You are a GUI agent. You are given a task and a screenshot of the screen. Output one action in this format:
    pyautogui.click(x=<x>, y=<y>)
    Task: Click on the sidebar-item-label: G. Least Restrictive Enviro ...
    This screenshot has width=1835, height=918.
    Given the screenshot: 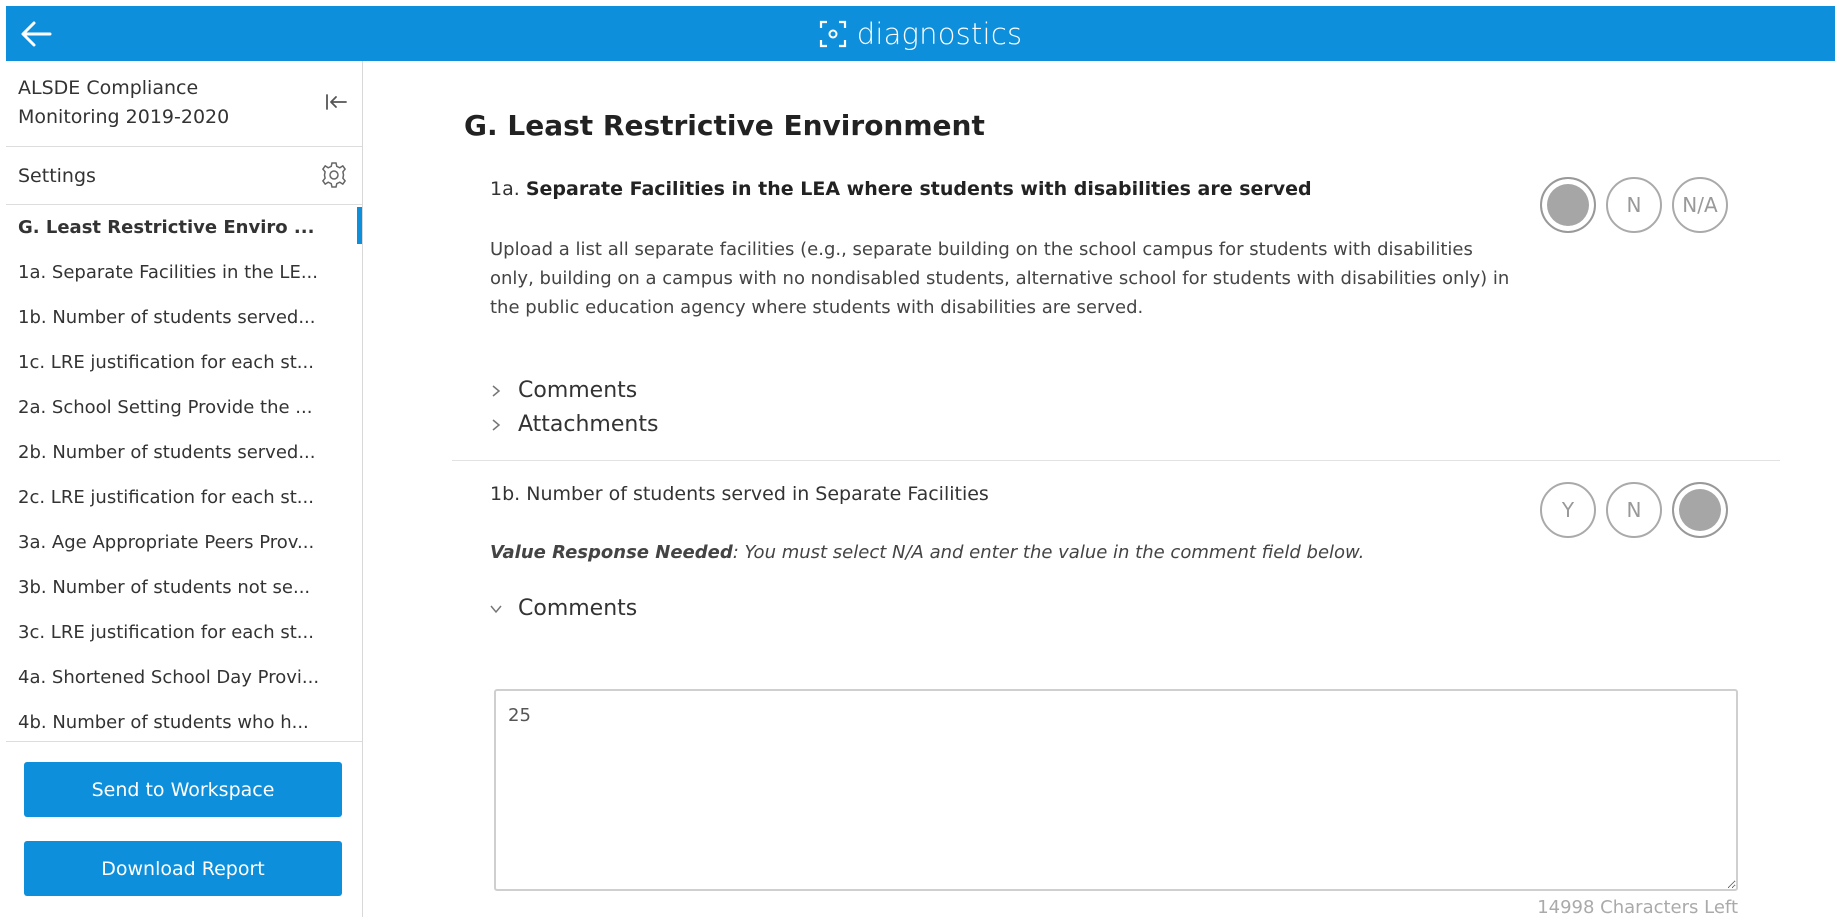 What is the action you would take?
    pyautogui.click(x=166, y=227)
    